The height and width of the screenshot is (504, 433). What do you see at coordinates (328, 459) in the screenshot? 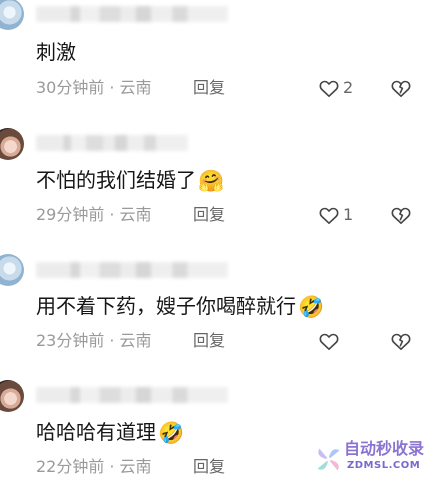
I see `pinwheel-logo-icon` at bounding box center [328, 459].